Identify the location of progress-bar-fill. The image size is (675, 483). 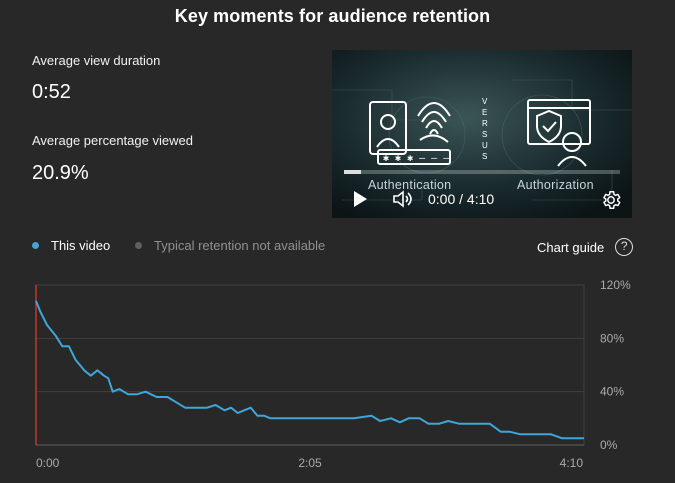
(352, 172).